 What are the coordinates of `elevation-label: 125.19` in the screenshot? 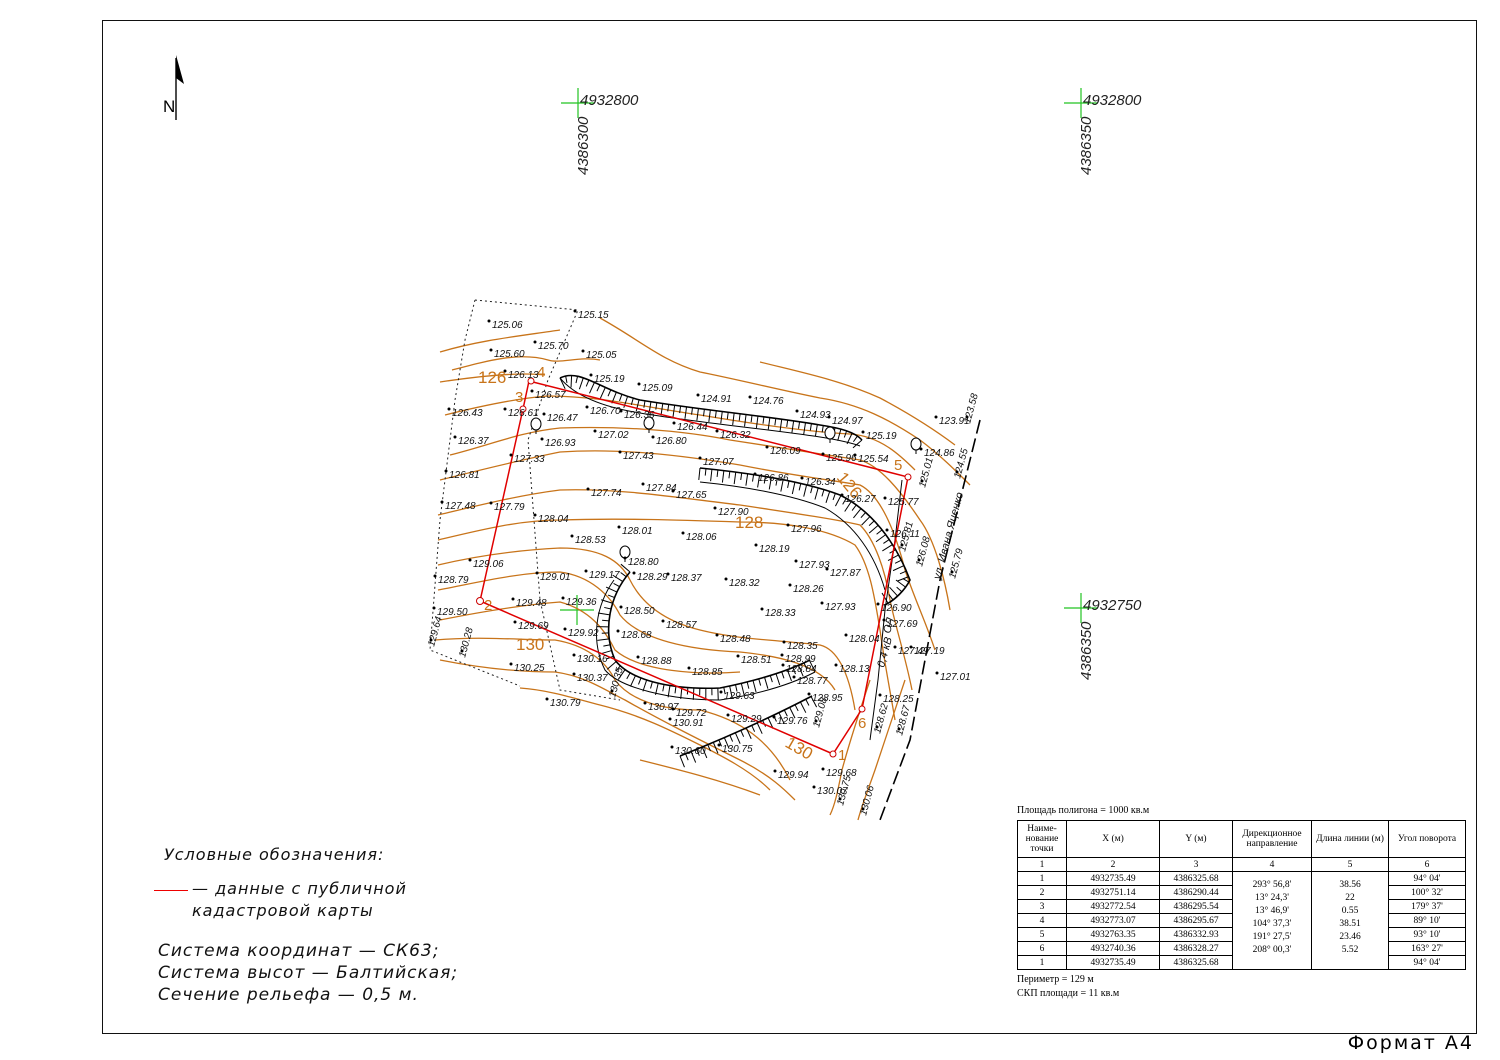 It's located at (609, 379).